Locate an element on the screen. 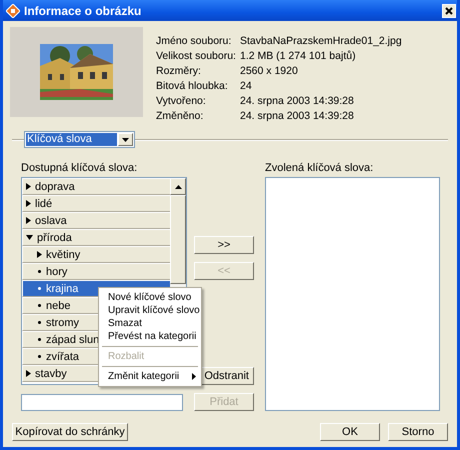 The width and height of the screenshot is (460, 450). tree-item: lidé is located at coordinates (96, 203).